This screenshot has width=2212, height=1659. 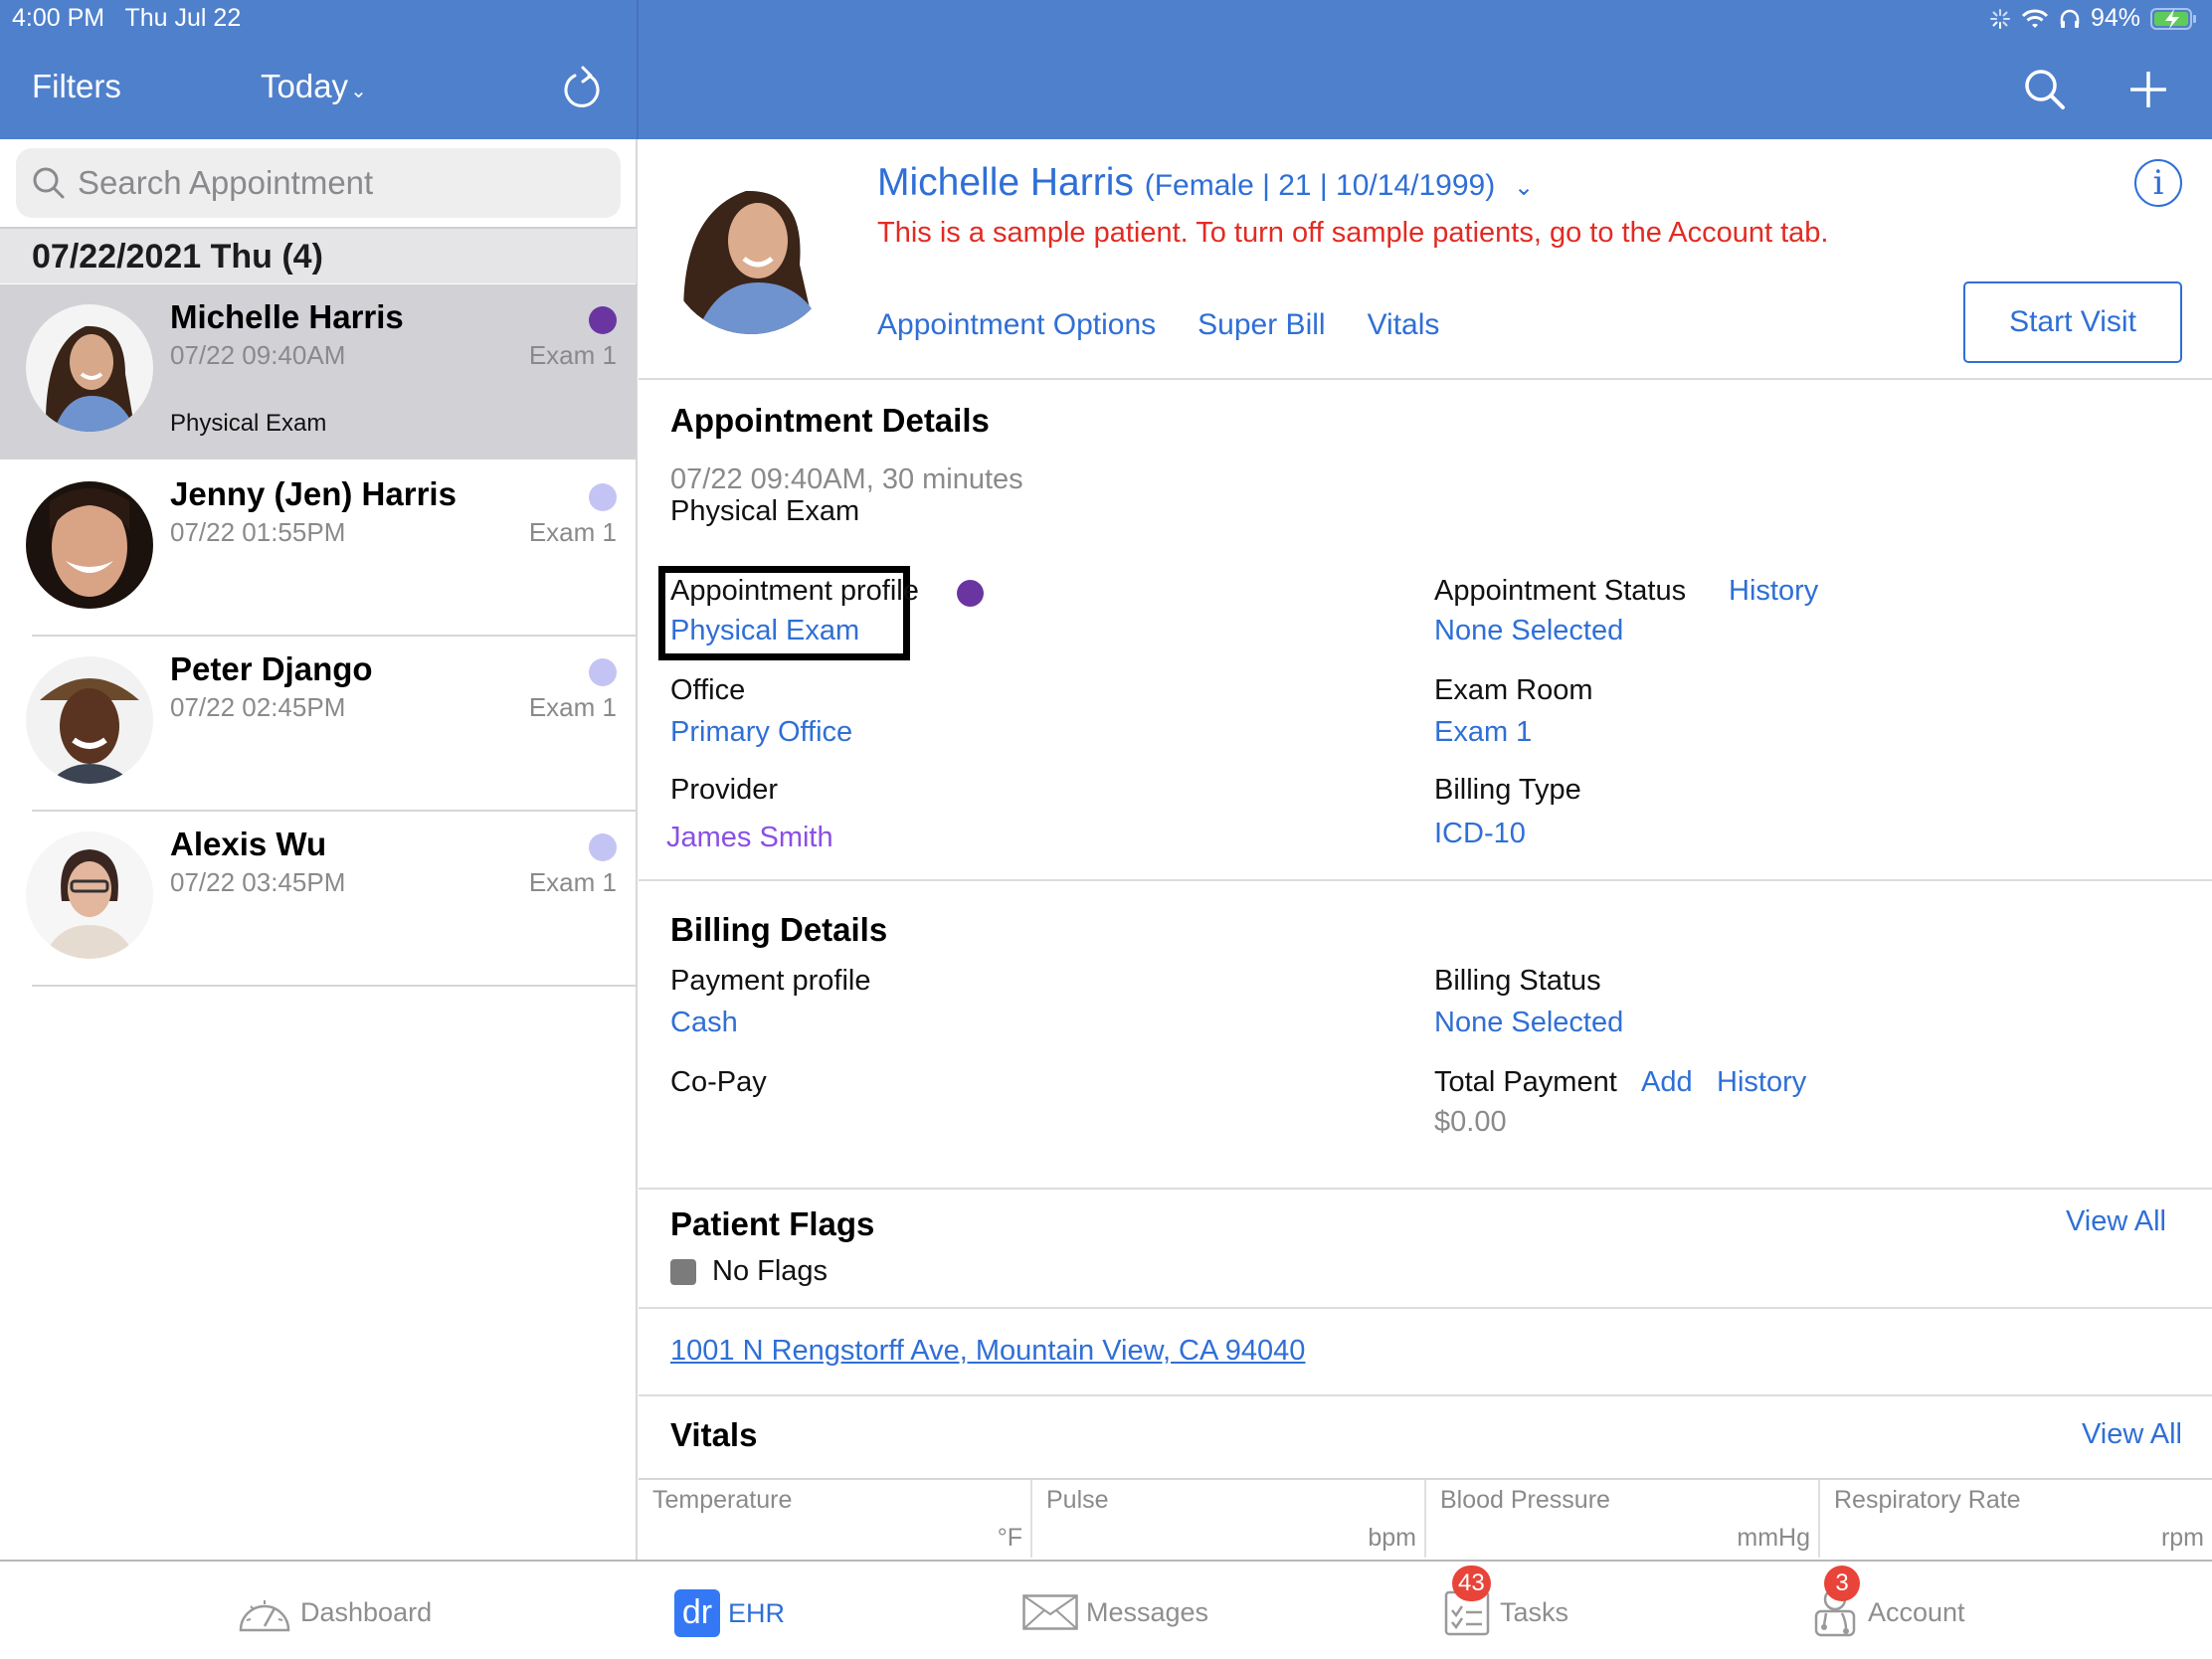 I want to click on tasks-badge: 43, so click(x=1471, y=1583).